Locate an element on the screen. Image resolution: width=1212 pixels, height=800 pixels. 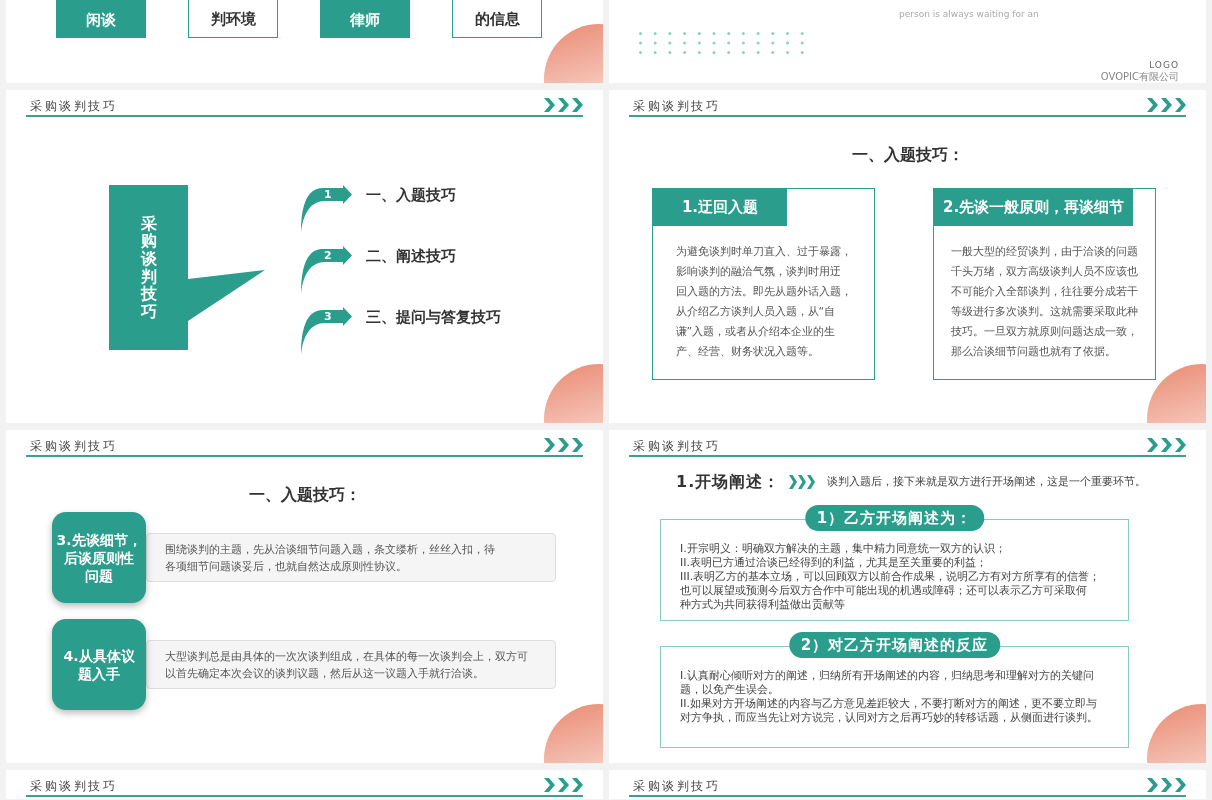
topic-tile: 的信息 is located at coordinates (497, 19).